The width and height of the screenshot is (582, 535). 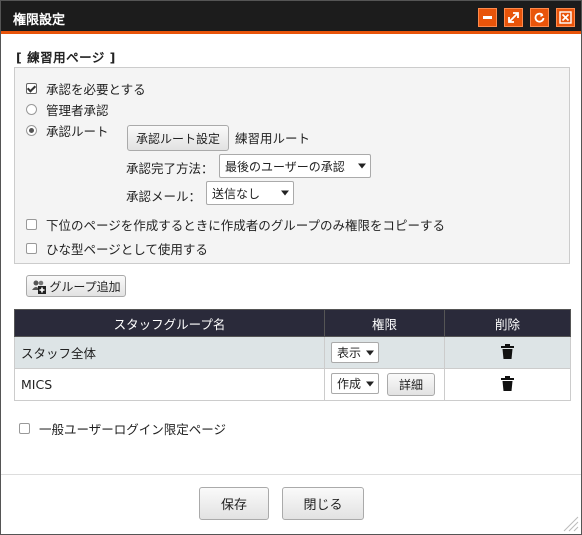 What do you see at coordinates (39, 287) in the screenshot?
I see `group-add-icon` at bounding box center [39, 287].